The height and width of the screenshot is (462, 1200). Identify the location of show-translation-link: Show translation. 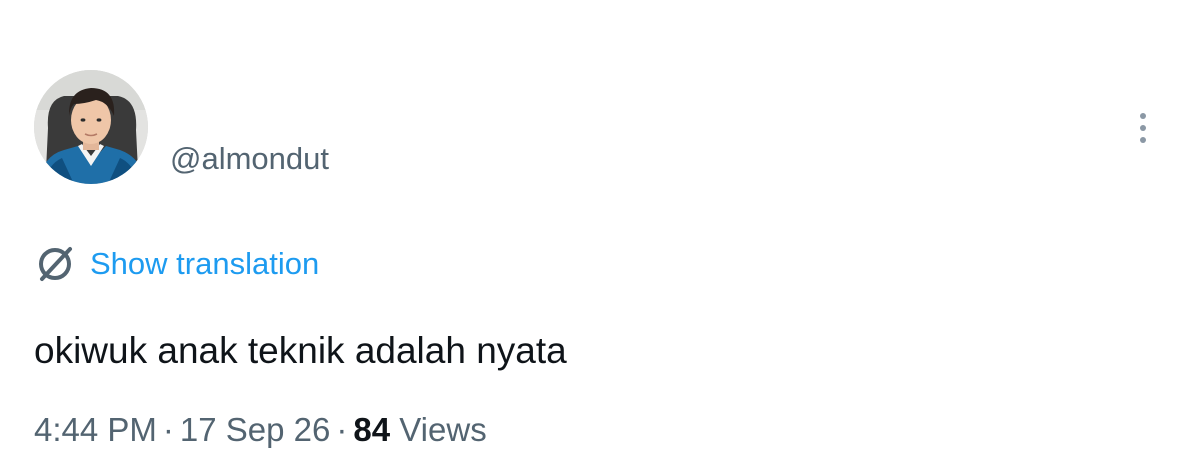
(204, 264).